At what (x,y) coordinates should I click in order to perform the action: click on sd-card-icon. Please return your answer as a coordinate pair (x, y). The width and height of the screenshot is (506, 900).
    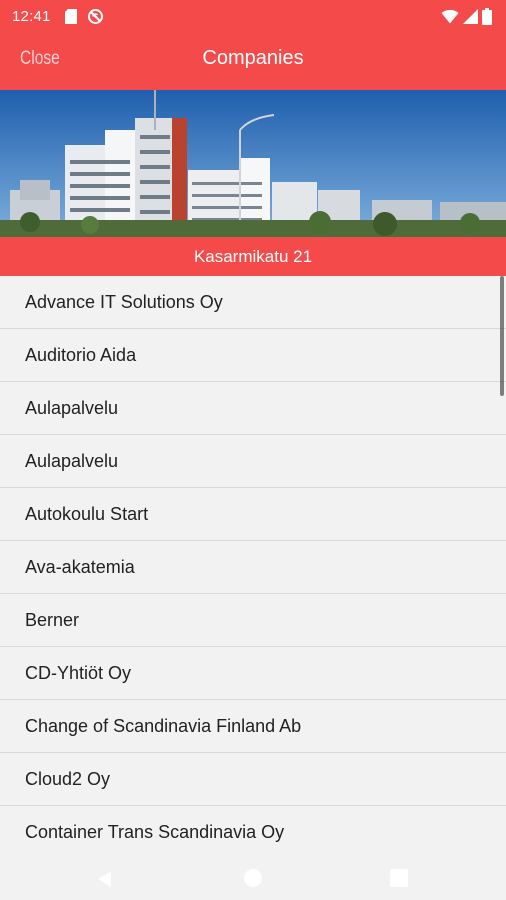
    Looking at the image, I should click on (70, 16).